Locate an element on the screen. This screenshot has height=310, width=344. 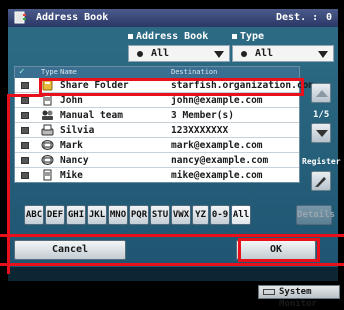
tab-pqr: PQR is located at coordinates (139, 215).